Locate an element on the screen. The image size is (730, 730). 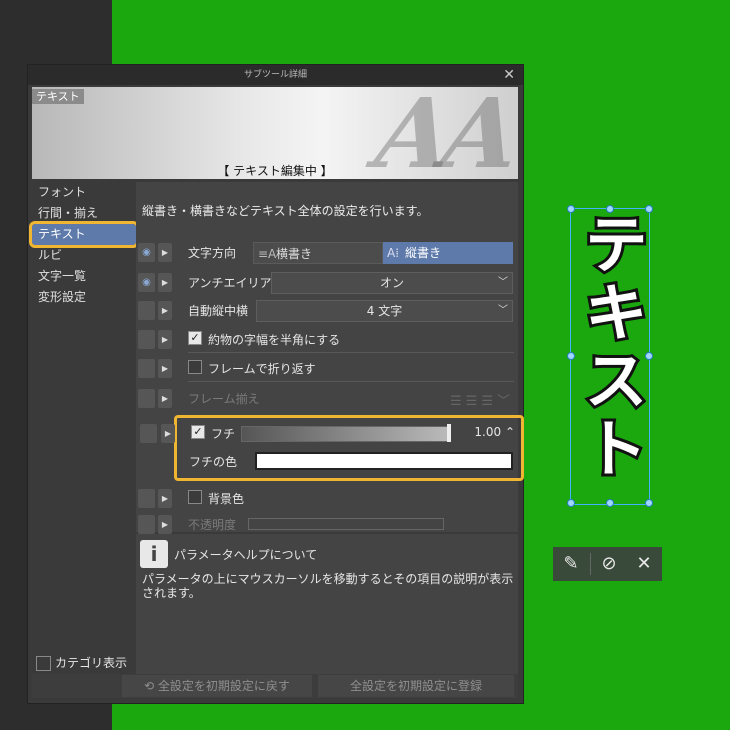
wrap-checkbox is located at coordinates (195, 367).